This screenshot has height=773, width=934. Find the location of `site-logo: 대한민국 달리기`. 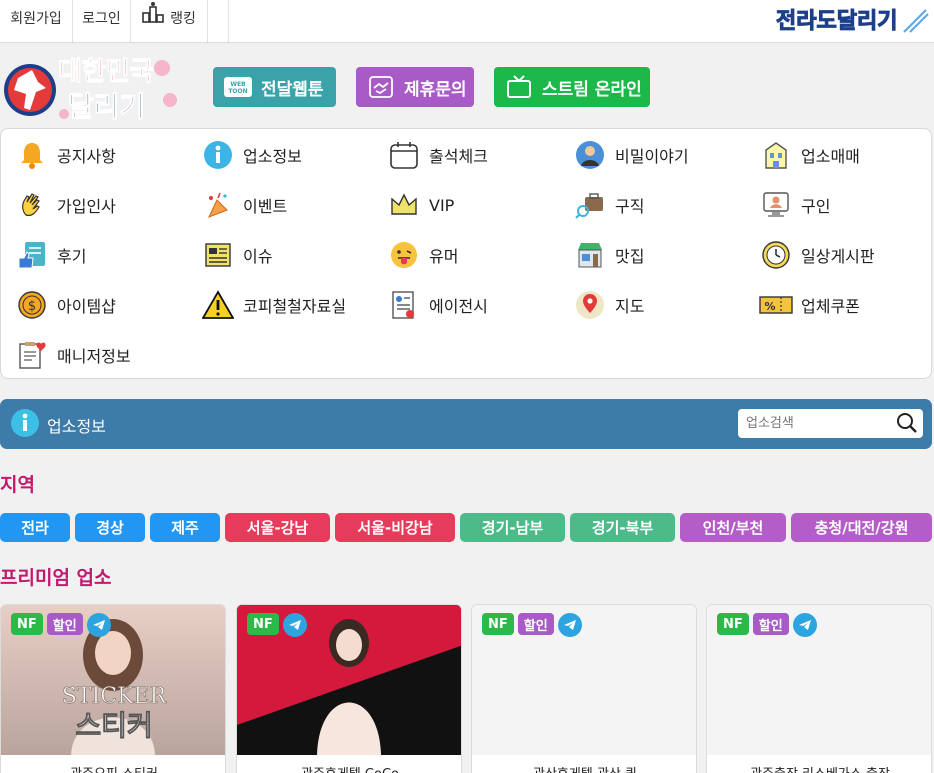

site-logo: 대한민국 달리기 is located at coordinates (91, 86).